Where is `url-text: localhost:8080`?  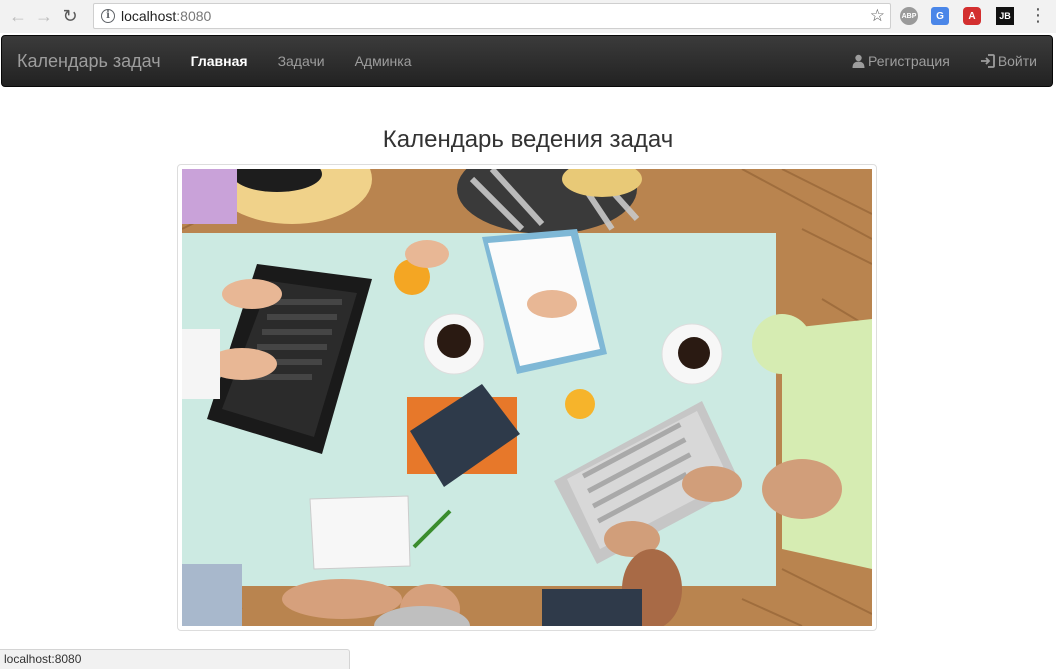 url-text: localhost:8080 is located at coordinates (166, 16).